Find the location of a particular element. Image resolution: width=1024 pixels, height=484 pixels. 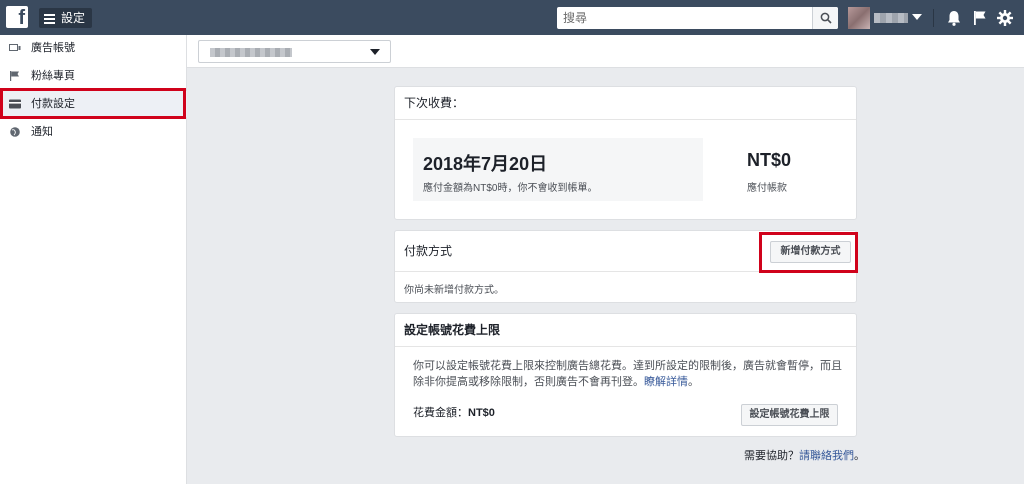

help-footer: 需要協助？請聯絡我們。 is located at coordinates (804, 455).